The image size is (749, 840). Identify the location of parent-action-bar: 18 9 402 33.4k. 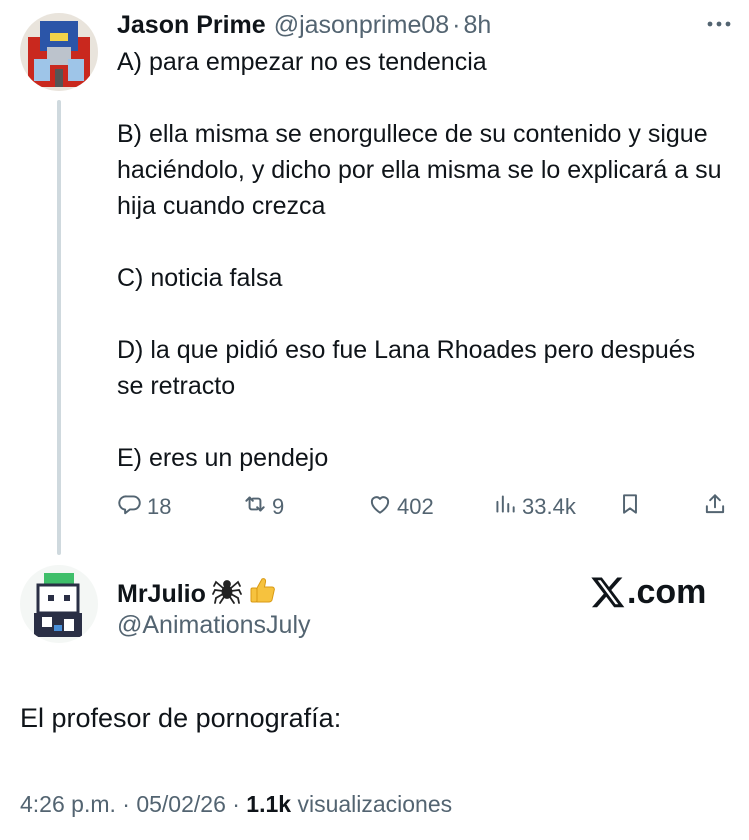
(427, 507).